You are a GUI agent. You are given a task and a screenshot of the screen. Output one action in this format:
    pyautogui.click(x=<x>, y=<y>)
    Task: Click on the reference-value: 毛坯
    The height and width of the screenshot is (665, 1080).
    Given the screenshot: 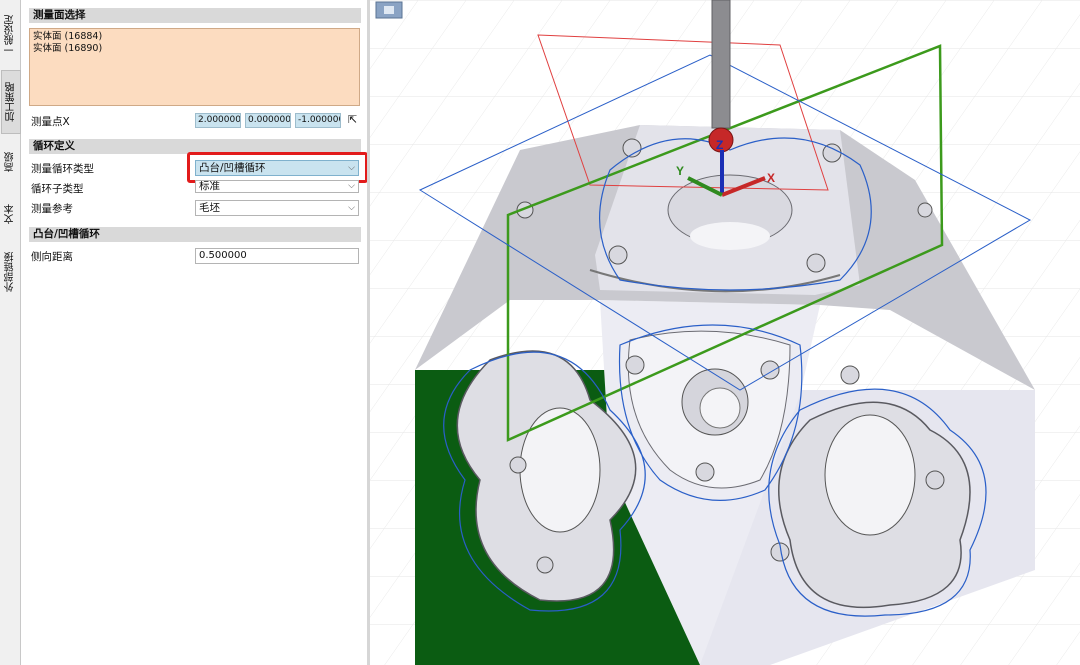 What is the action you would take?
    pyautogui.click(x=209, y=208)
    